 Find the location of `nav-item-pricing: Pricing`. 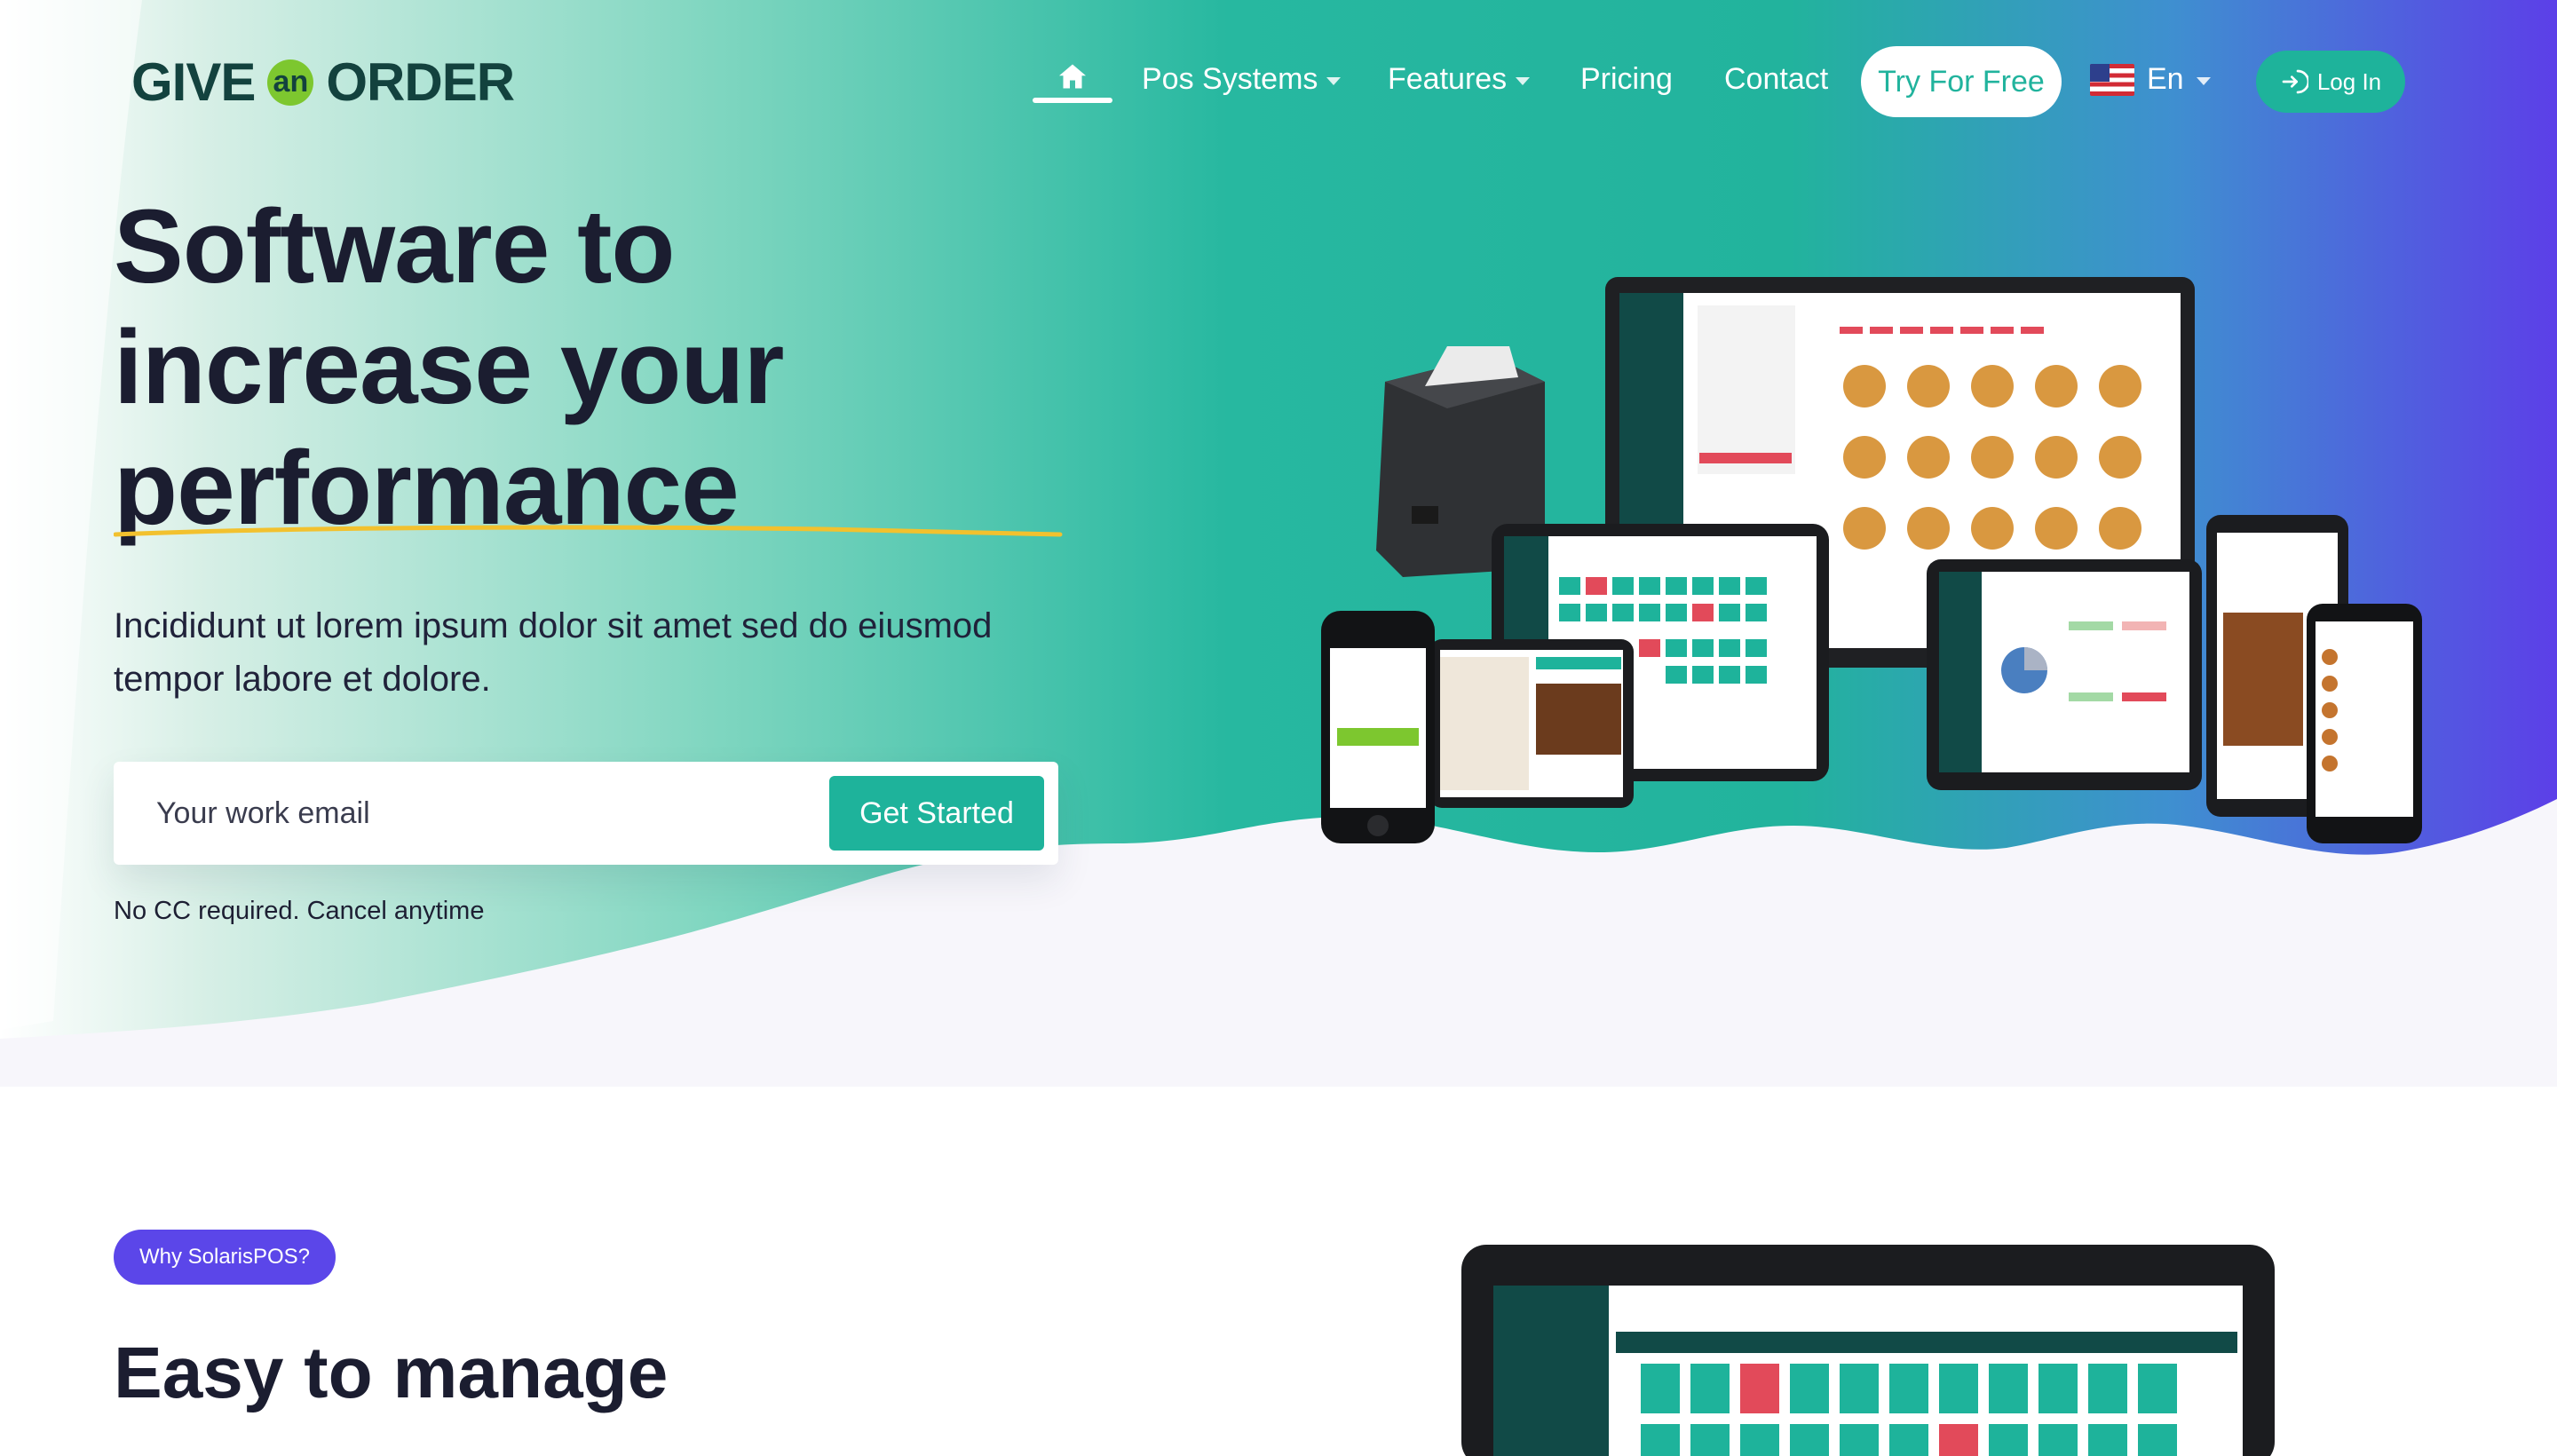

nav-item-pricing: Pricing is located at coordinates (1626, 79).